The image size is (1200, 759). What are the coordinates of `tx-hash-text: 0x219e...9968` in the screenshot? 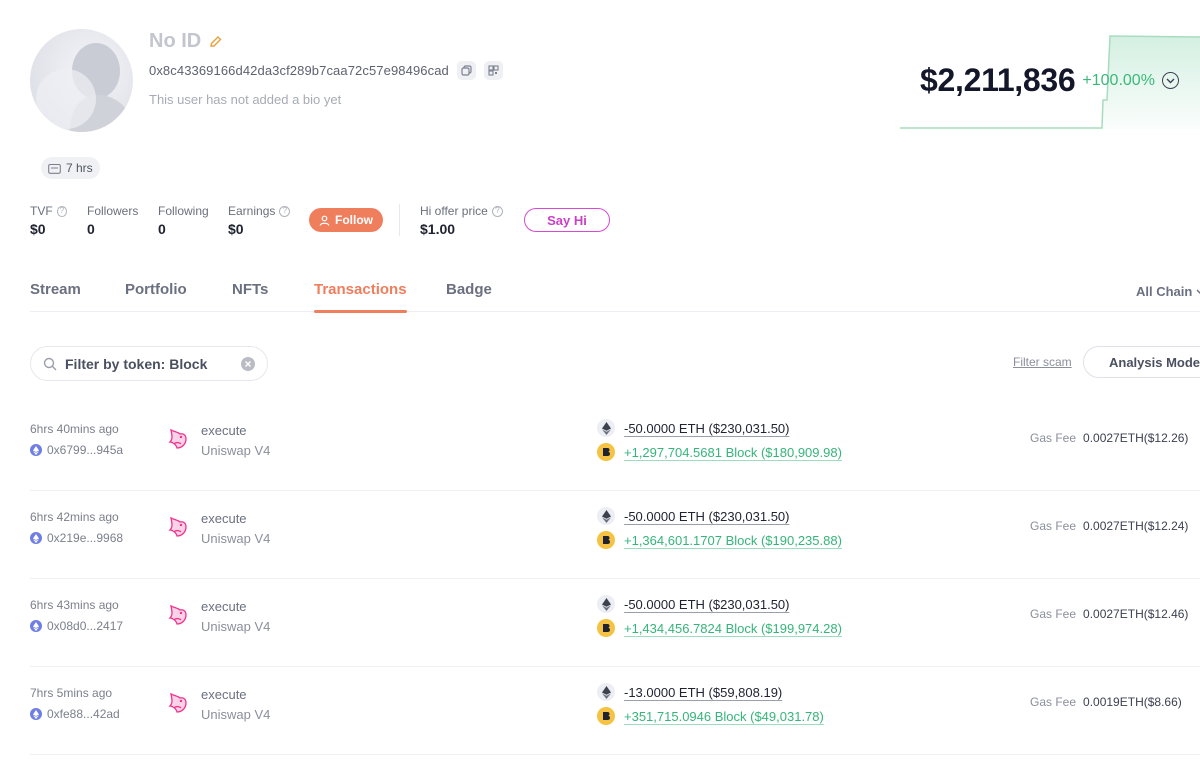 It's located at (85, 538).